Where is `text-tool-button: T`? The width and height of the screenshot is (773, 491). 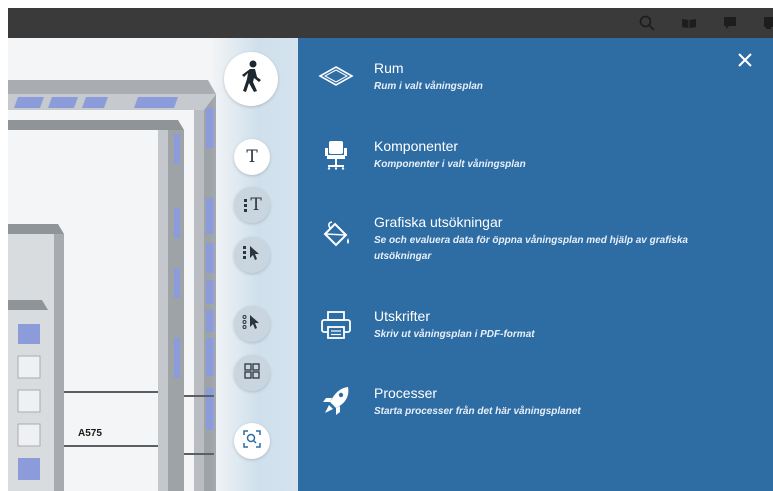 text-tool-button: T is located at coordinates (252, 157).